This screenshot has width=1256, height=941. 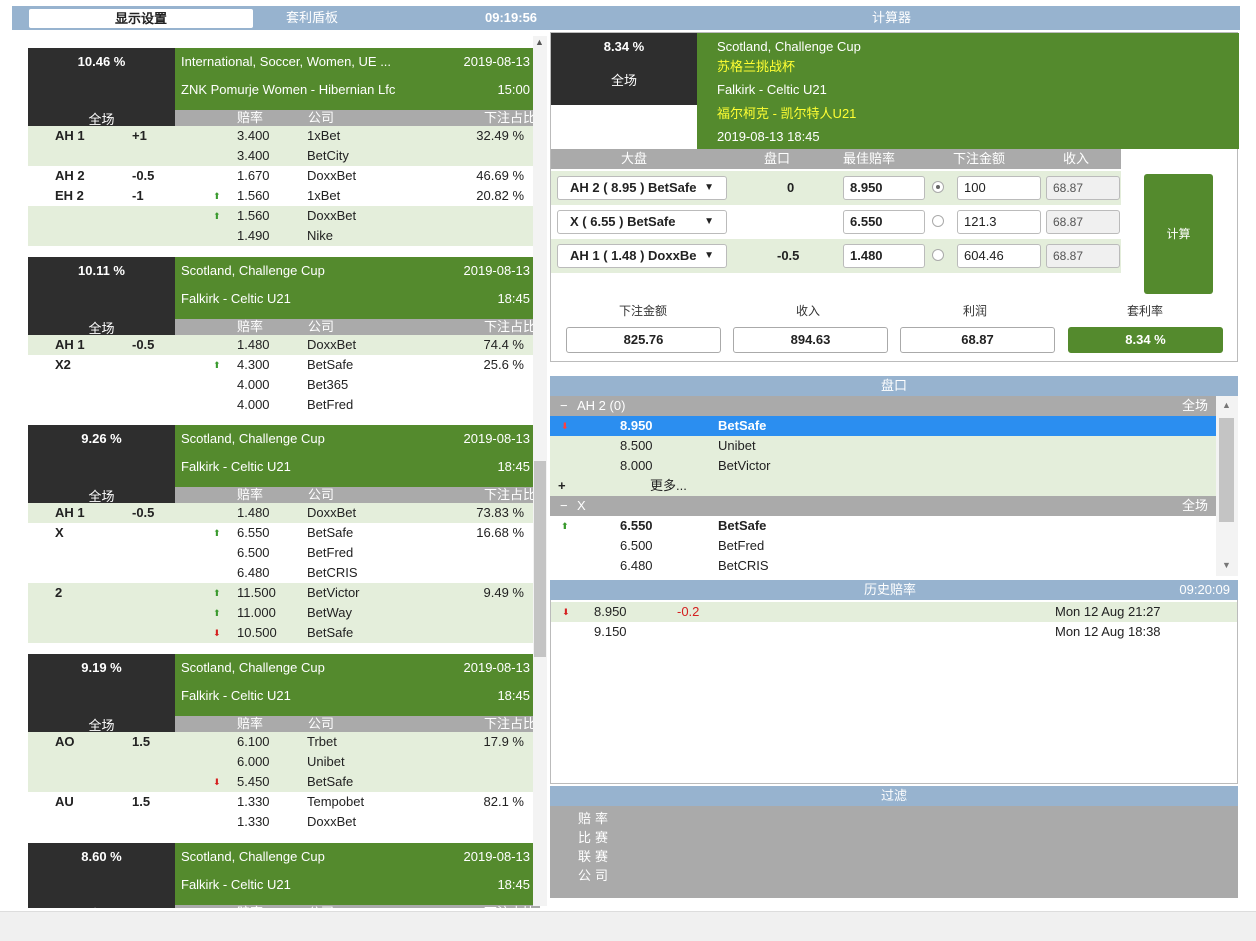 I want to click on market-line: -0.5, so click(x=143, y=175).